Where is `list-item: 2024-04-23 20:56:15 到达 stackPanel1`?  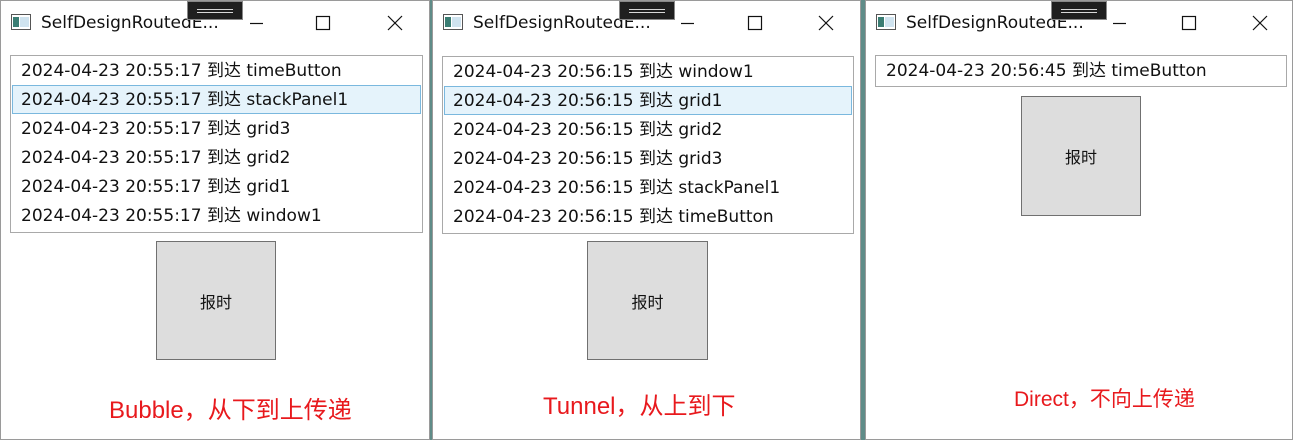
list-item: 2024-04-23 20:56:15 到达 stackPanel1 is located at coordinates (648, 187).